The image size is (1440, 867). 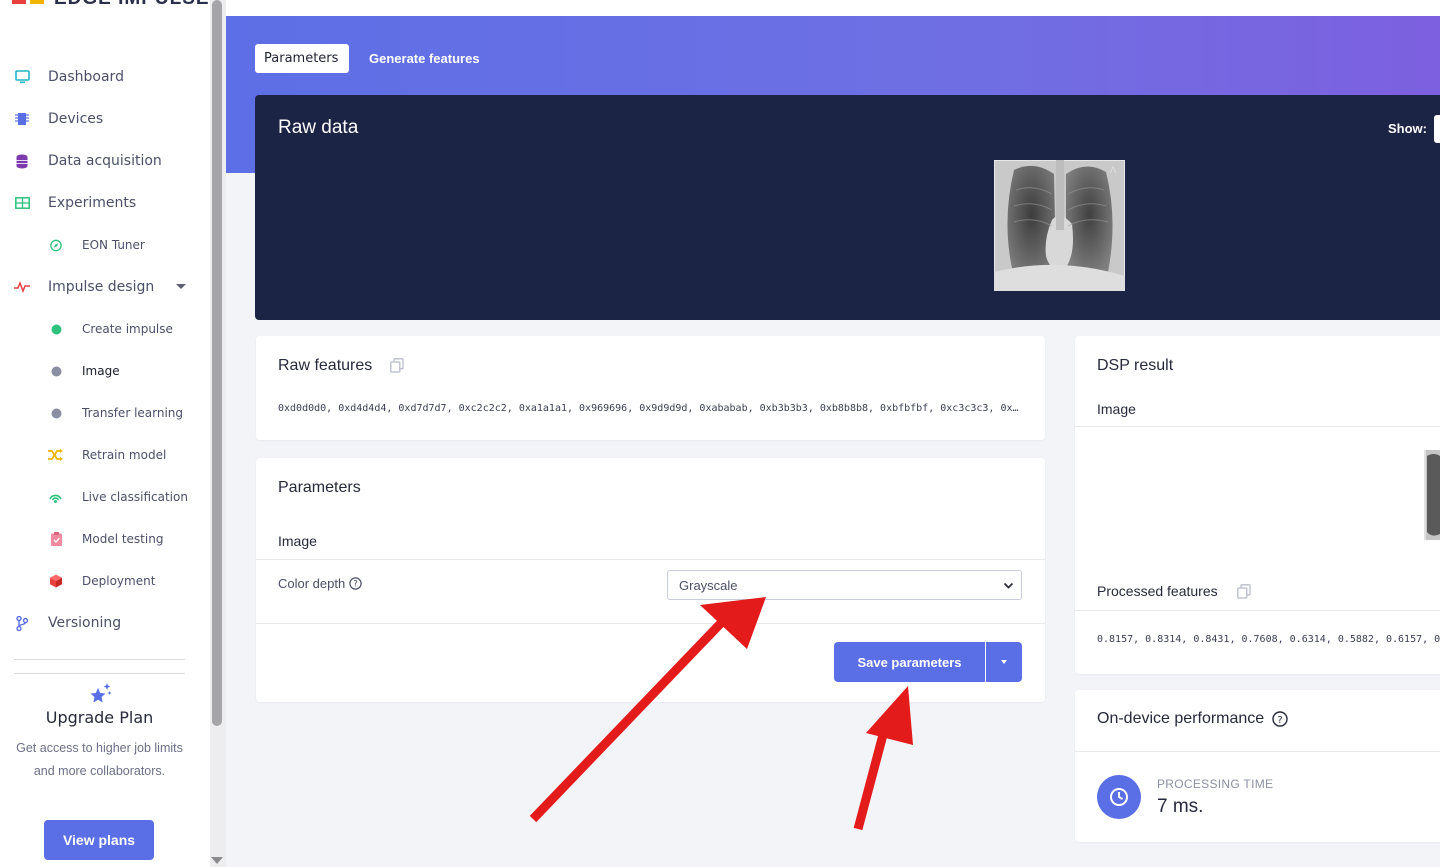 I want to click on chest-xray-image: Λ, so click(x=1059, y=225).